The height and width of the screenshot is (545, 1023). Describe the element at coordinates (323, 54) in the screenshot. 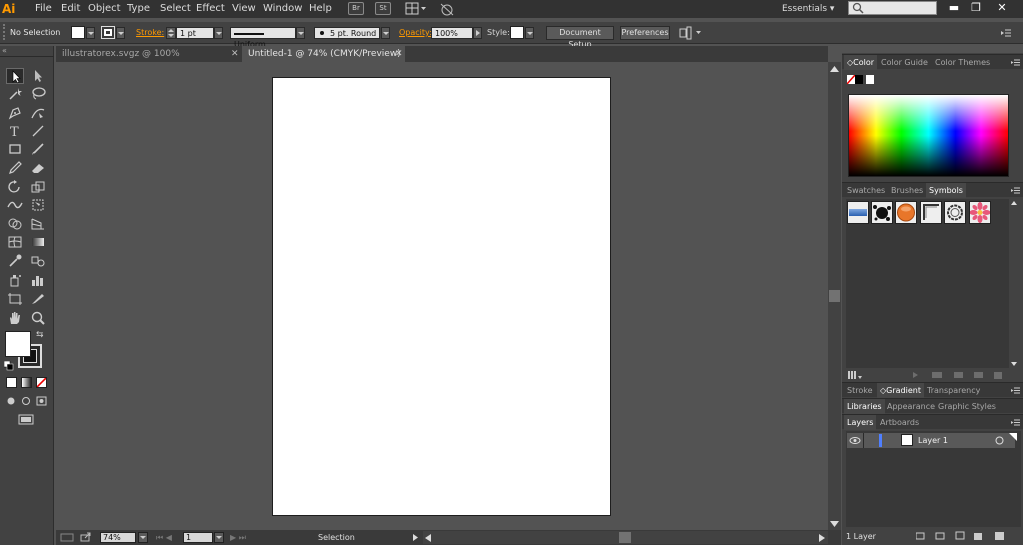

I see `tab-untitled-1: Untitled-1 @ 74% (CMYK/Preview)` at that location.